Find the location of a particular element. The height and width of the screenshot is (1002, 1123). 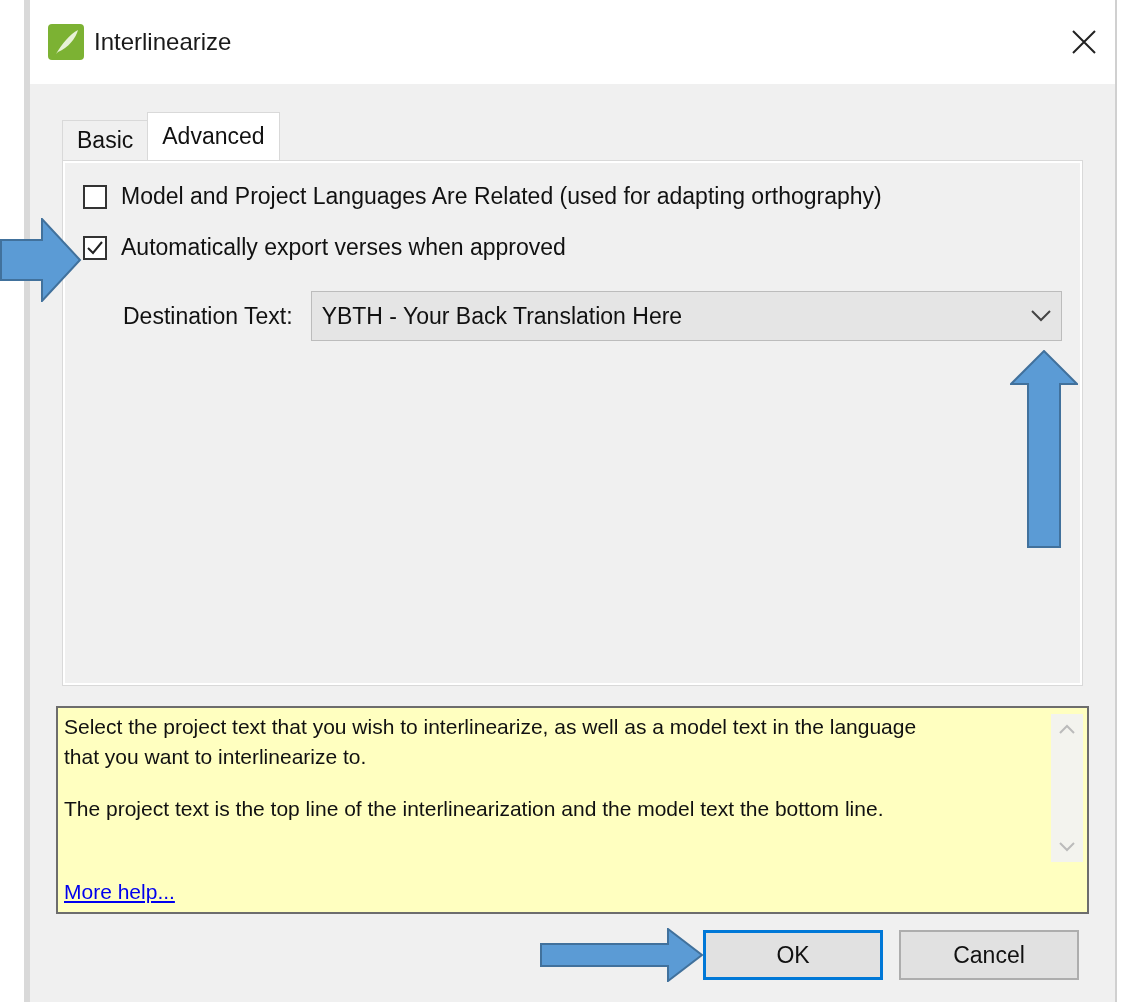

tab: Advanced is located at coordinates (213, 136).